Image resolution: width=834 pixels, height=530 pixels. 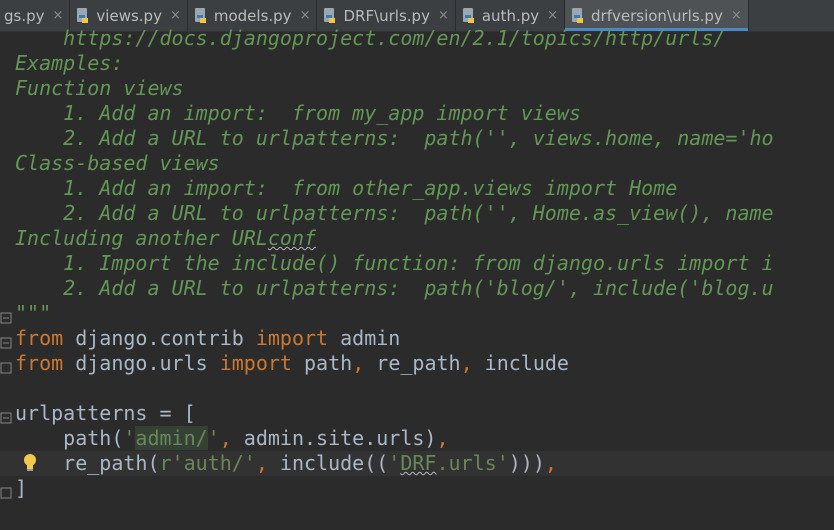 I want to click on tab-label: auth.py, so click(x=510, y=15).